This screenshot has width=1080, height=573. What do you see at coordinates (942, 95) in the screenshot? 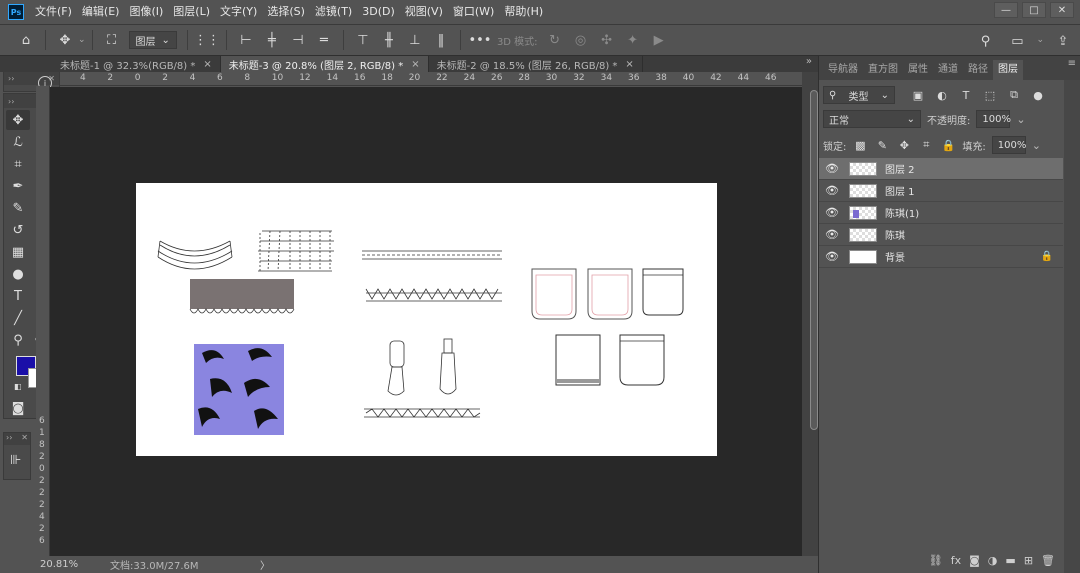
I see `filter-adjustment-icon: ◐` at bounding box center [942, 95].